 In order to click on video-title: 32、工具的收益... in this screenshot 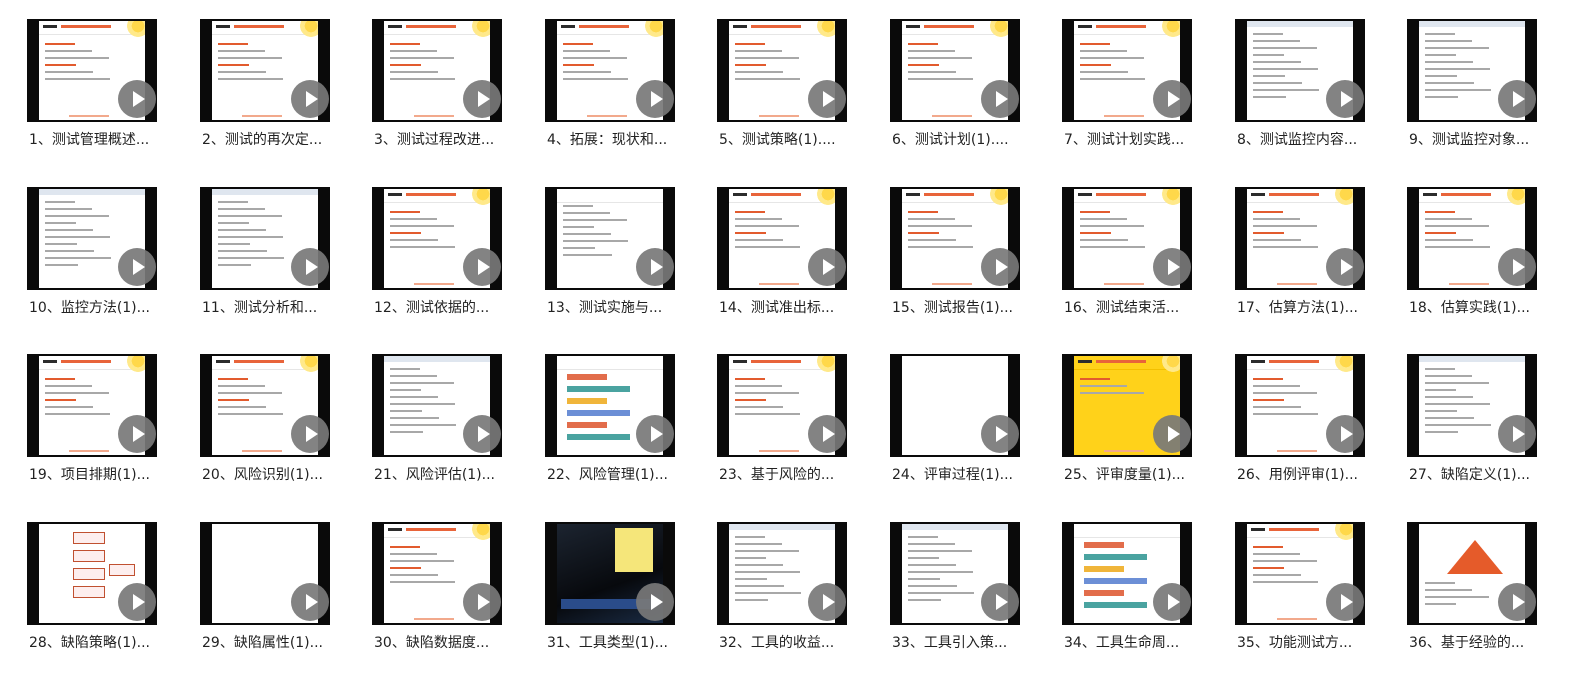, I will do `click(798, 643)`.